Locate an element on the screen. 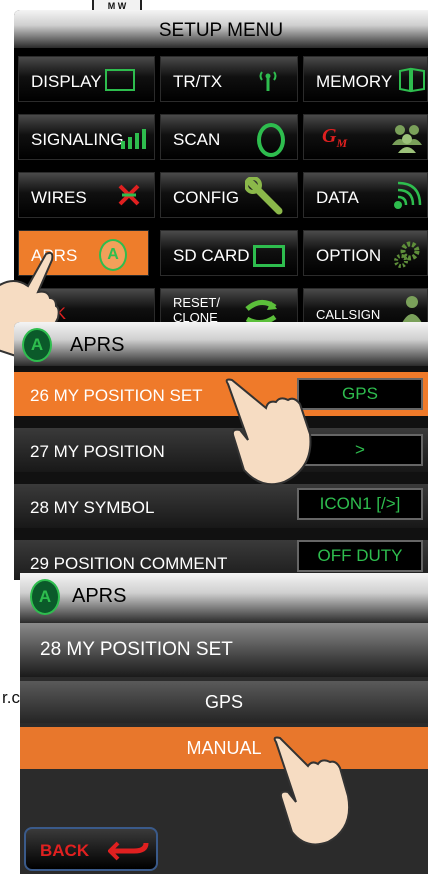  display-button: DISPLAY is located at coordinates (86, 79).